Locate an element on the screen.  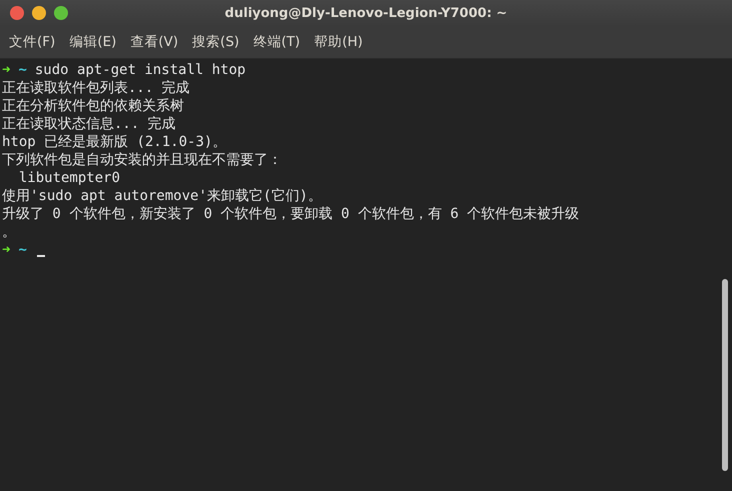
output-line: 正在读取软件包列表... 完成 is located at coordinates (96, 88).